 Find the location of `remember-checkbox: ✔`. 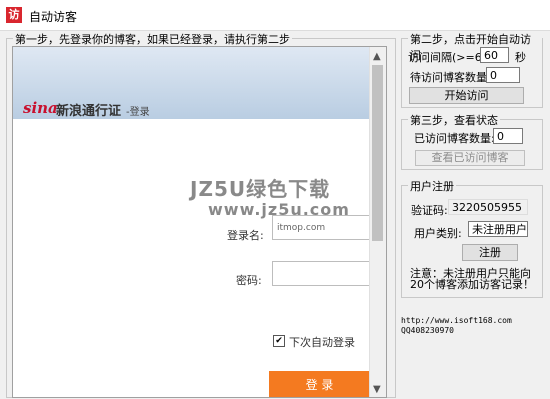

remember-checkbox: ✔ is located at coordinates (279, 341).